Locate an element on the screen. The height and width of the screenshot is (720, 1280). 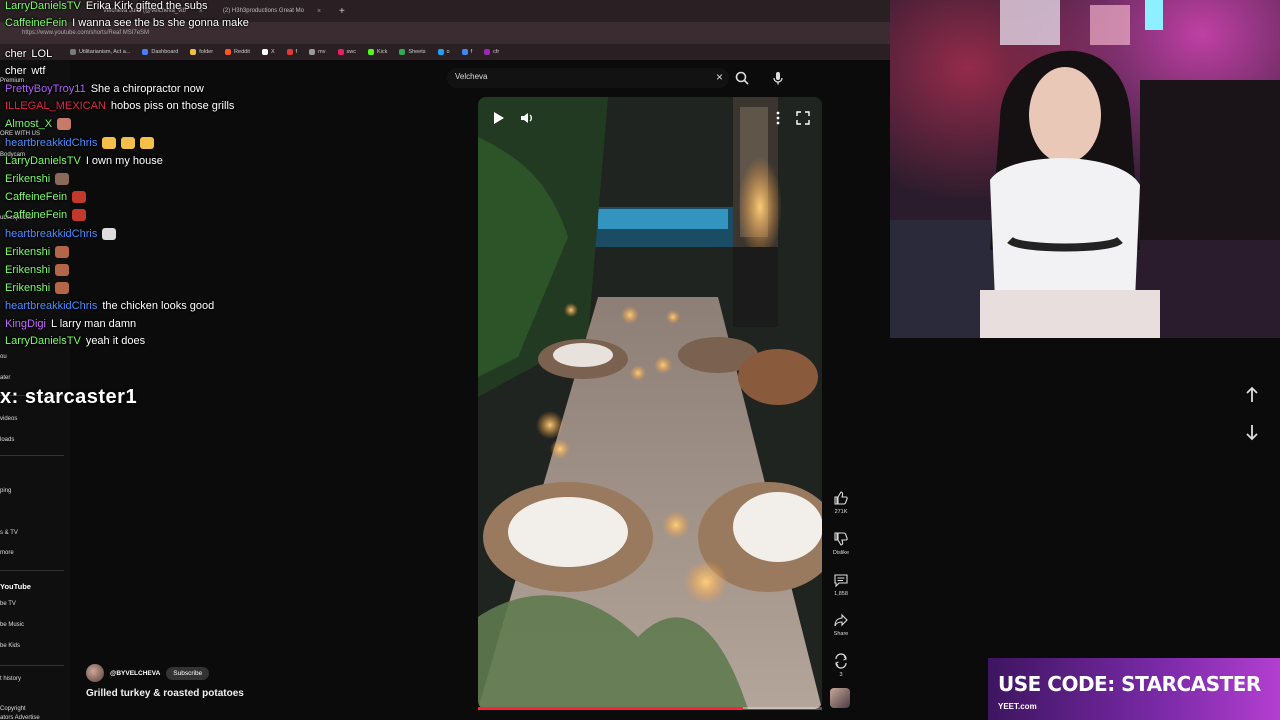
sidebar-item: be Kids is located at coordinates (10, 646).